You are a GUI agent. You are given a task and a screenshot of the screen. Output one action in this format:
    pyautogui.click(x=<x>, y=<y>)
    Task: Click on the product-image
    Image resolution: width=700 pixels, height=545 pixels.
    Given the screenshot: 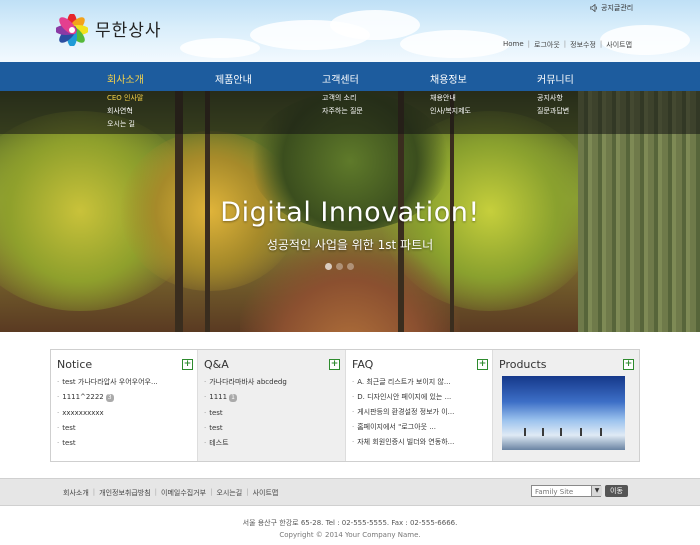 What is the action you would take?
    pyautogui.click(x=563, y=413)
    